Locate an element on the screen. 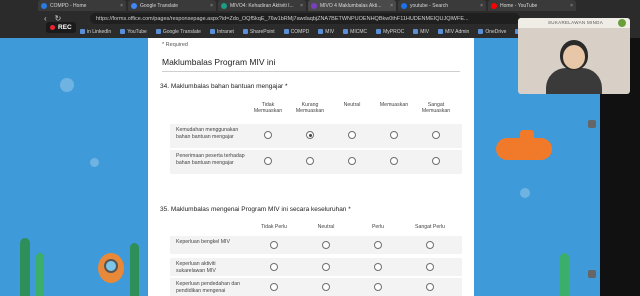 The image size is (640, 296). tab-label: youtube - Search is located at coordinates (429, 5).